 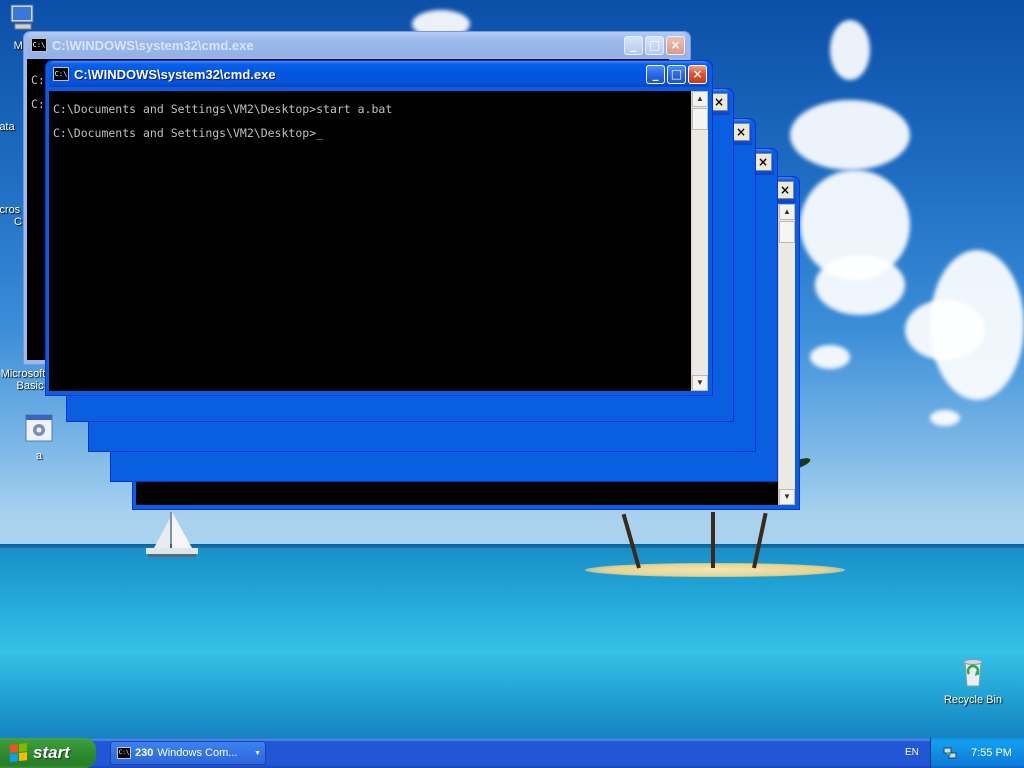 I want to click on language-indicator: EN, so click(x=912, y=752).